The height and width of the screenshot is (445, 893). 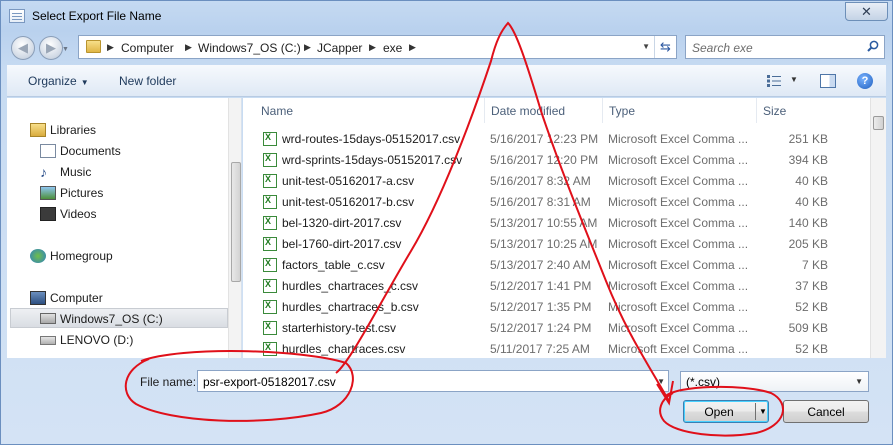 I want to click on title-bar: Select Export File Name ✕, so click(x=446, y=16).